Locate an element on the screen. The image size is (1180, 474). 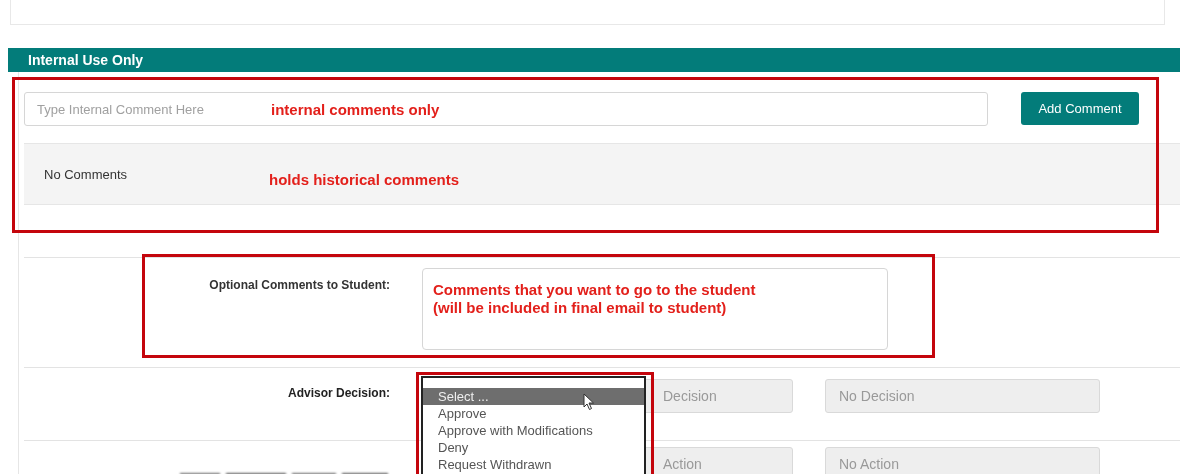
annotation-text: holds historical comments is located at coordinates (364, 179).